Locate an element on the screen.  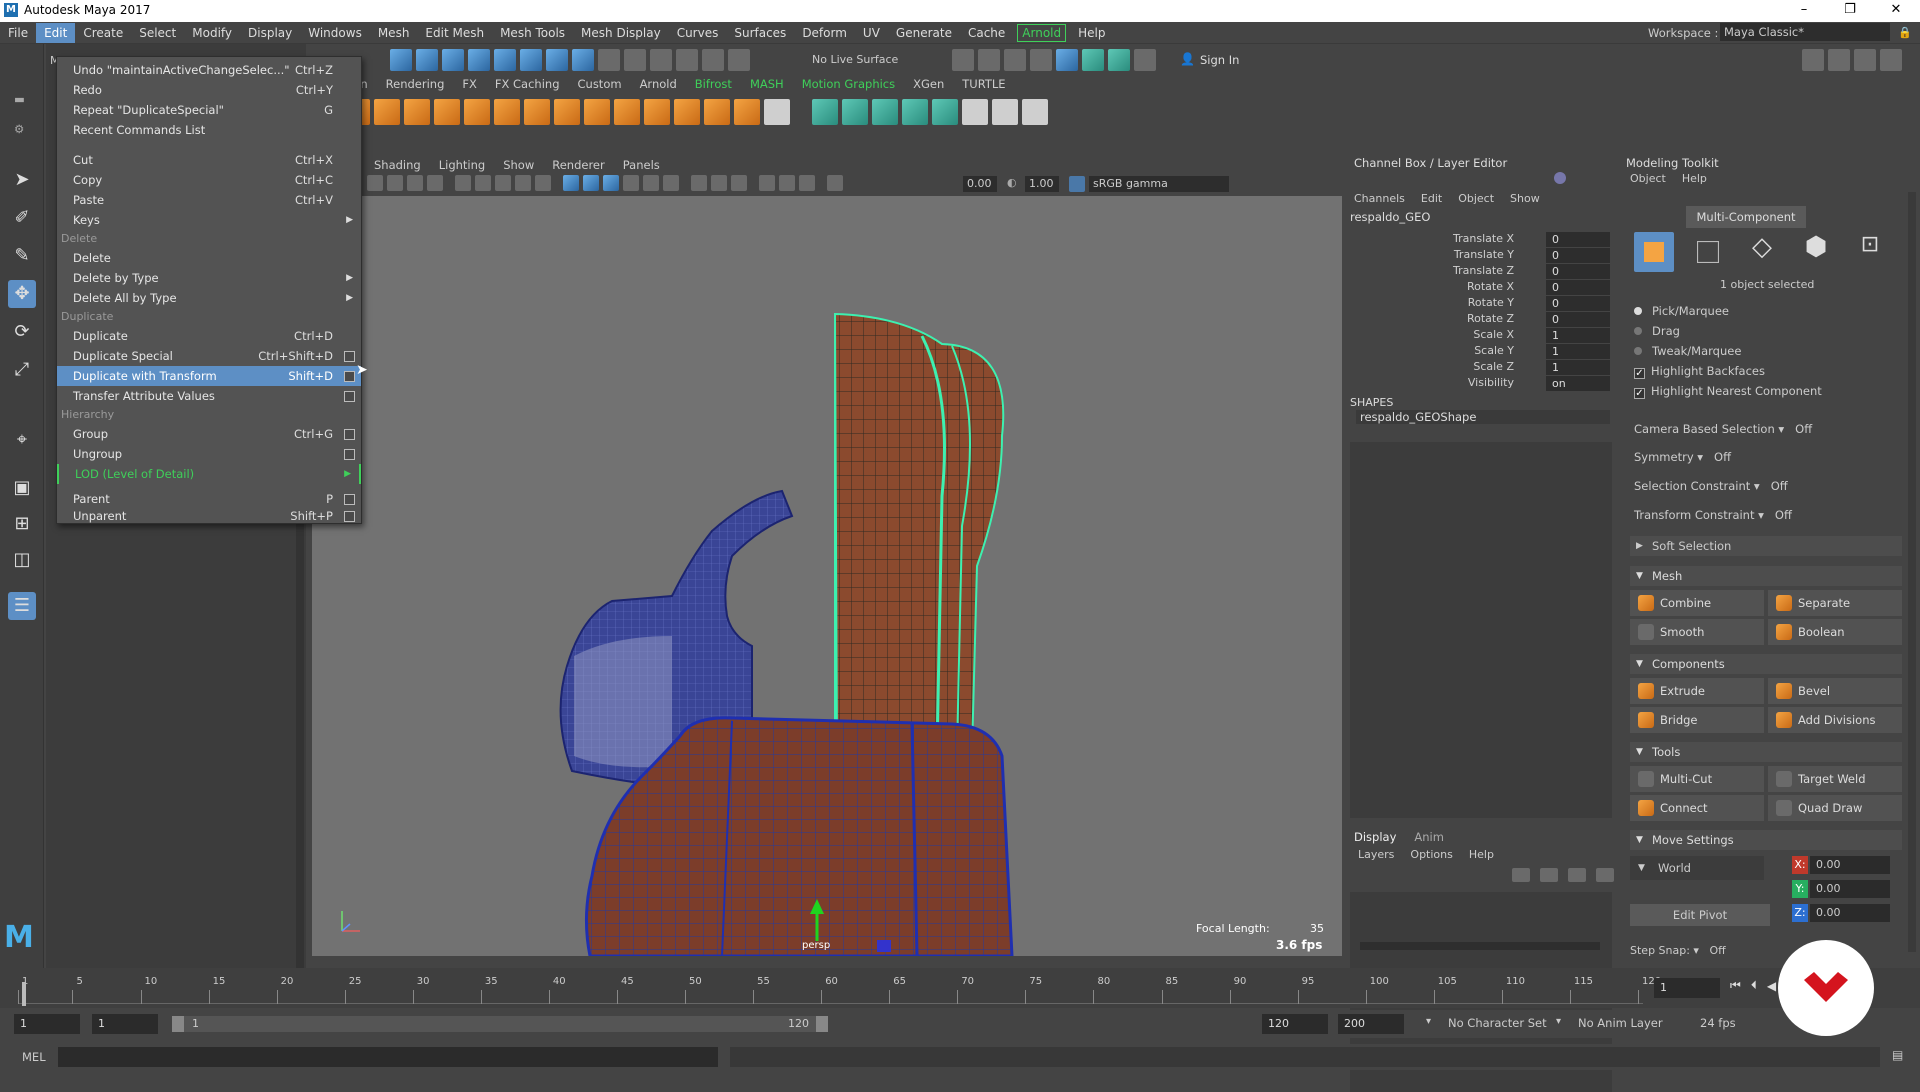
tab-motion-graphics: Motion Graphics is located at coordinates (848, 84).